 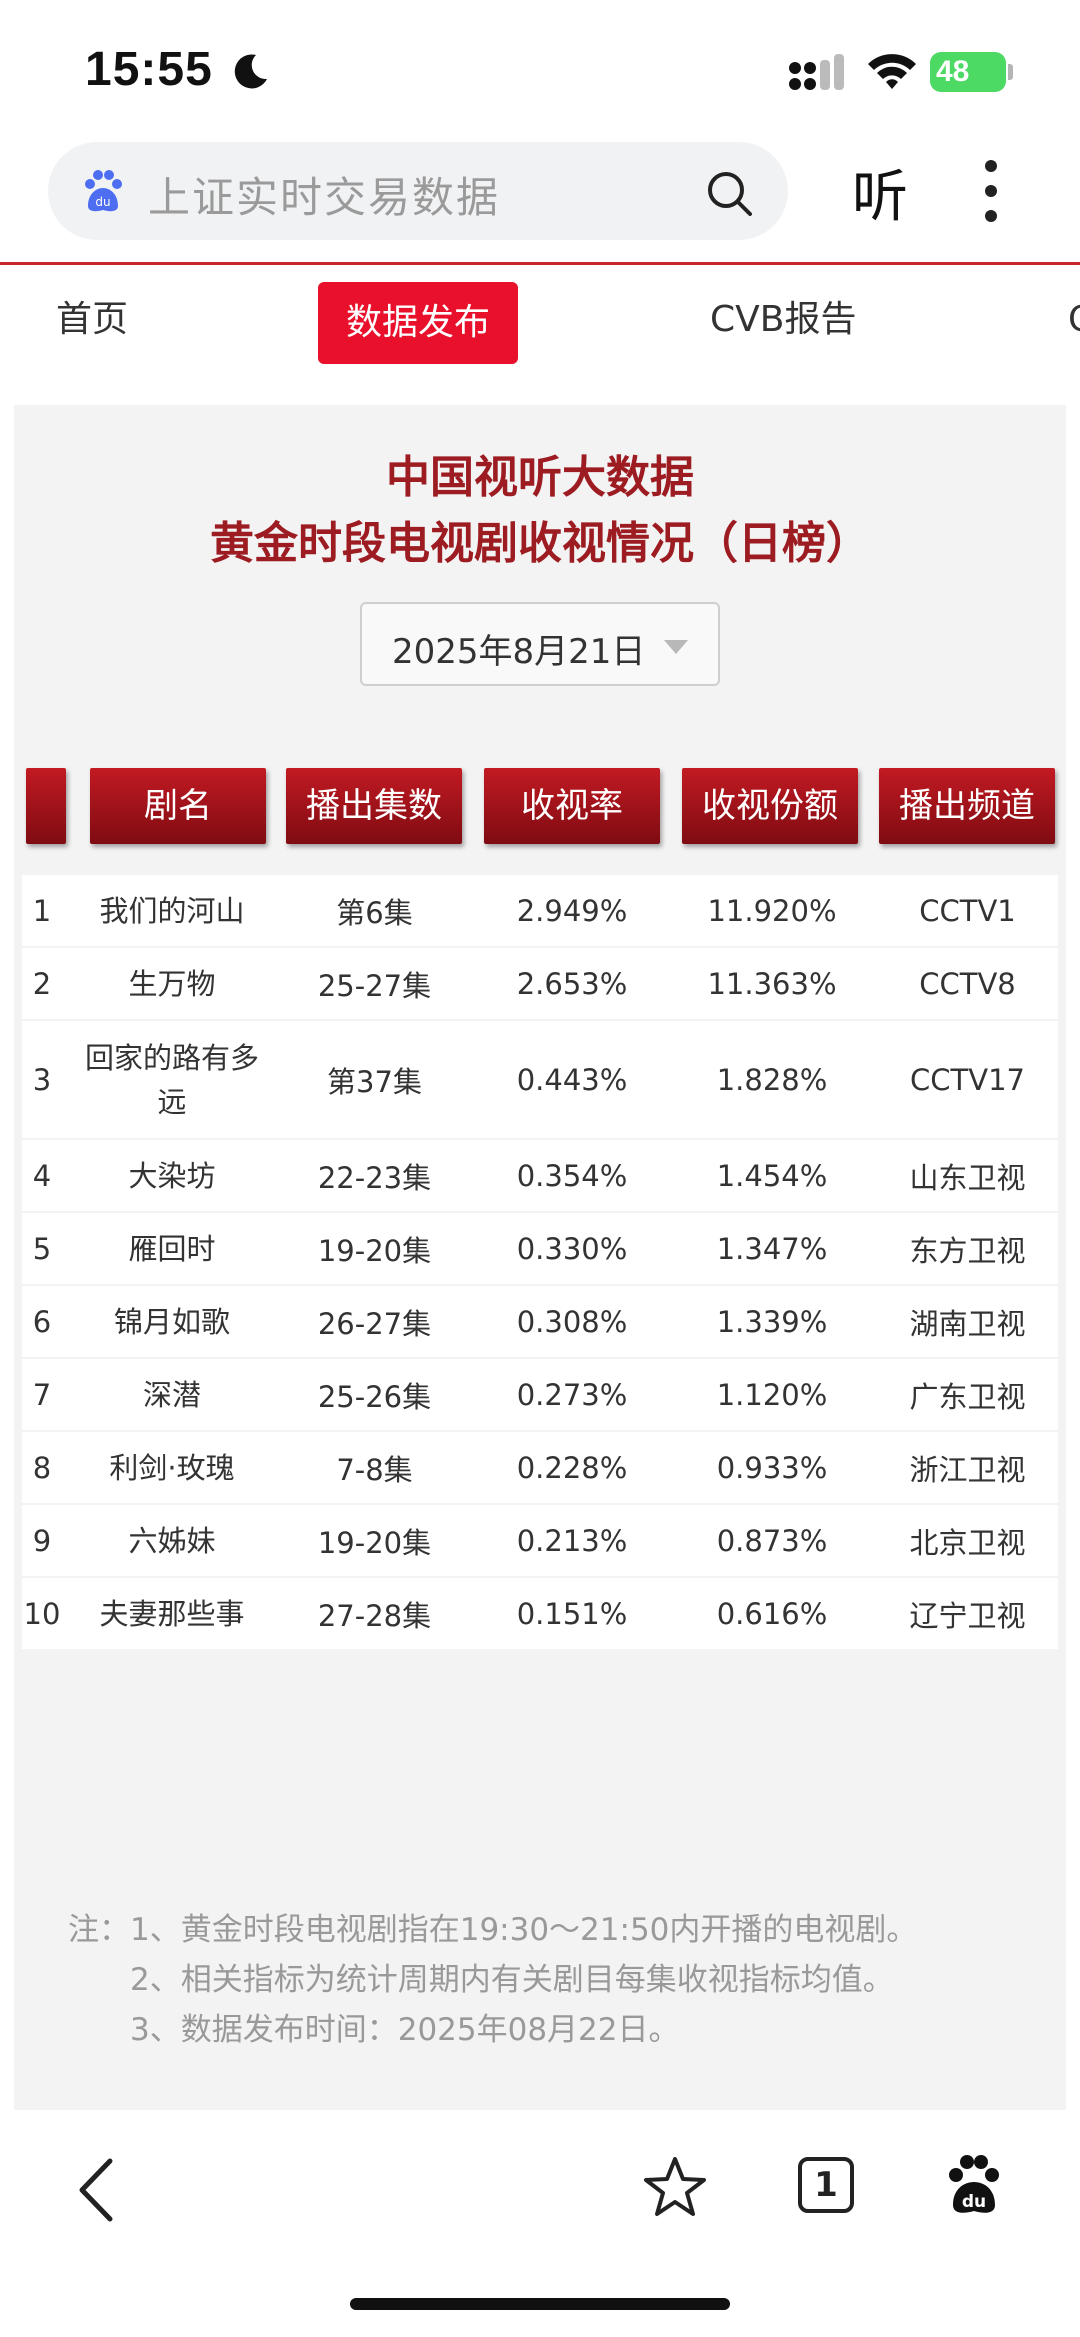 What do you see at coordinates (540, 543) in the screenshot?
I see `report-subtitle: 黄金时段电视剧收视情况（日榜）` at bounding box center [540, 543].